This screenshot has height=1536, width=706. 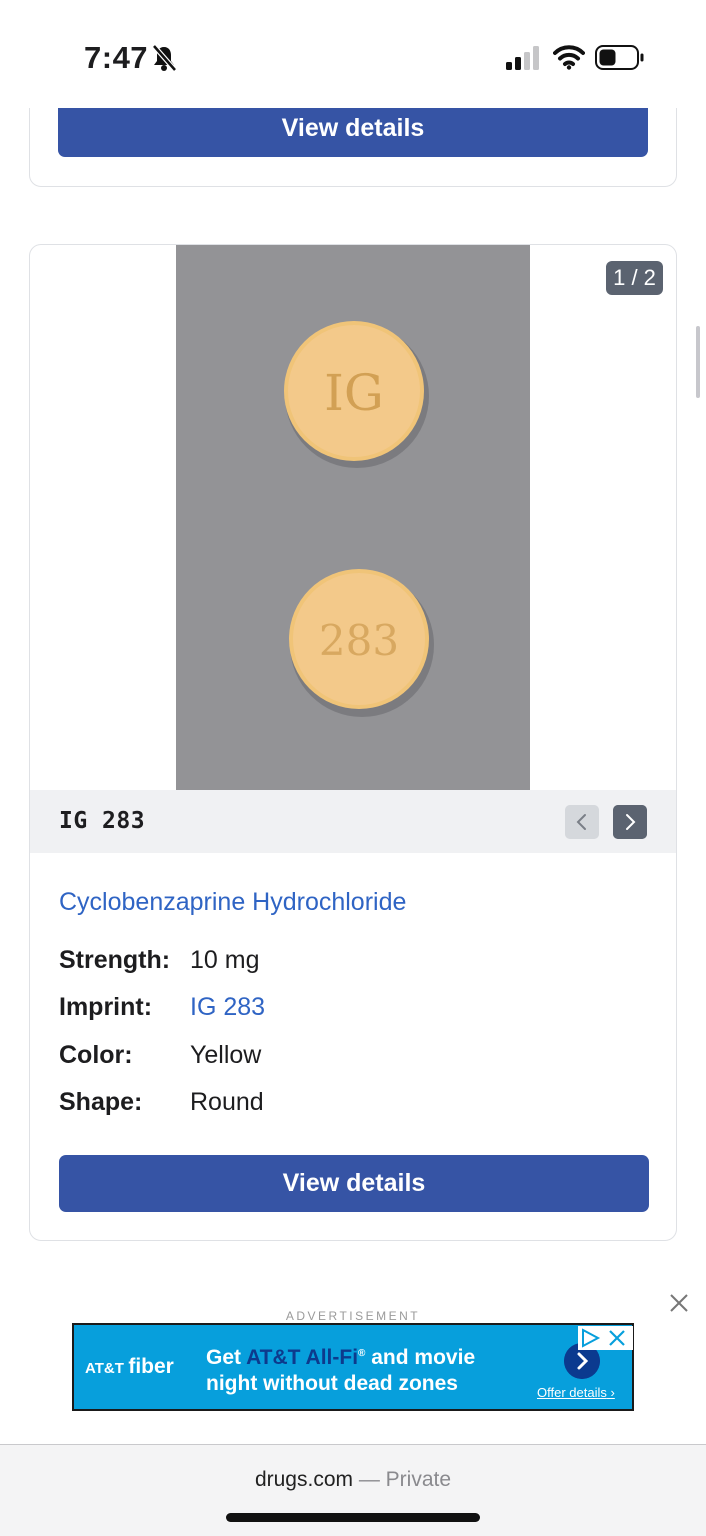 What do you see at coordinates (353, 54) in the screenshot?
I see `status-bar: 7:47` at bounding box center [353, 54].